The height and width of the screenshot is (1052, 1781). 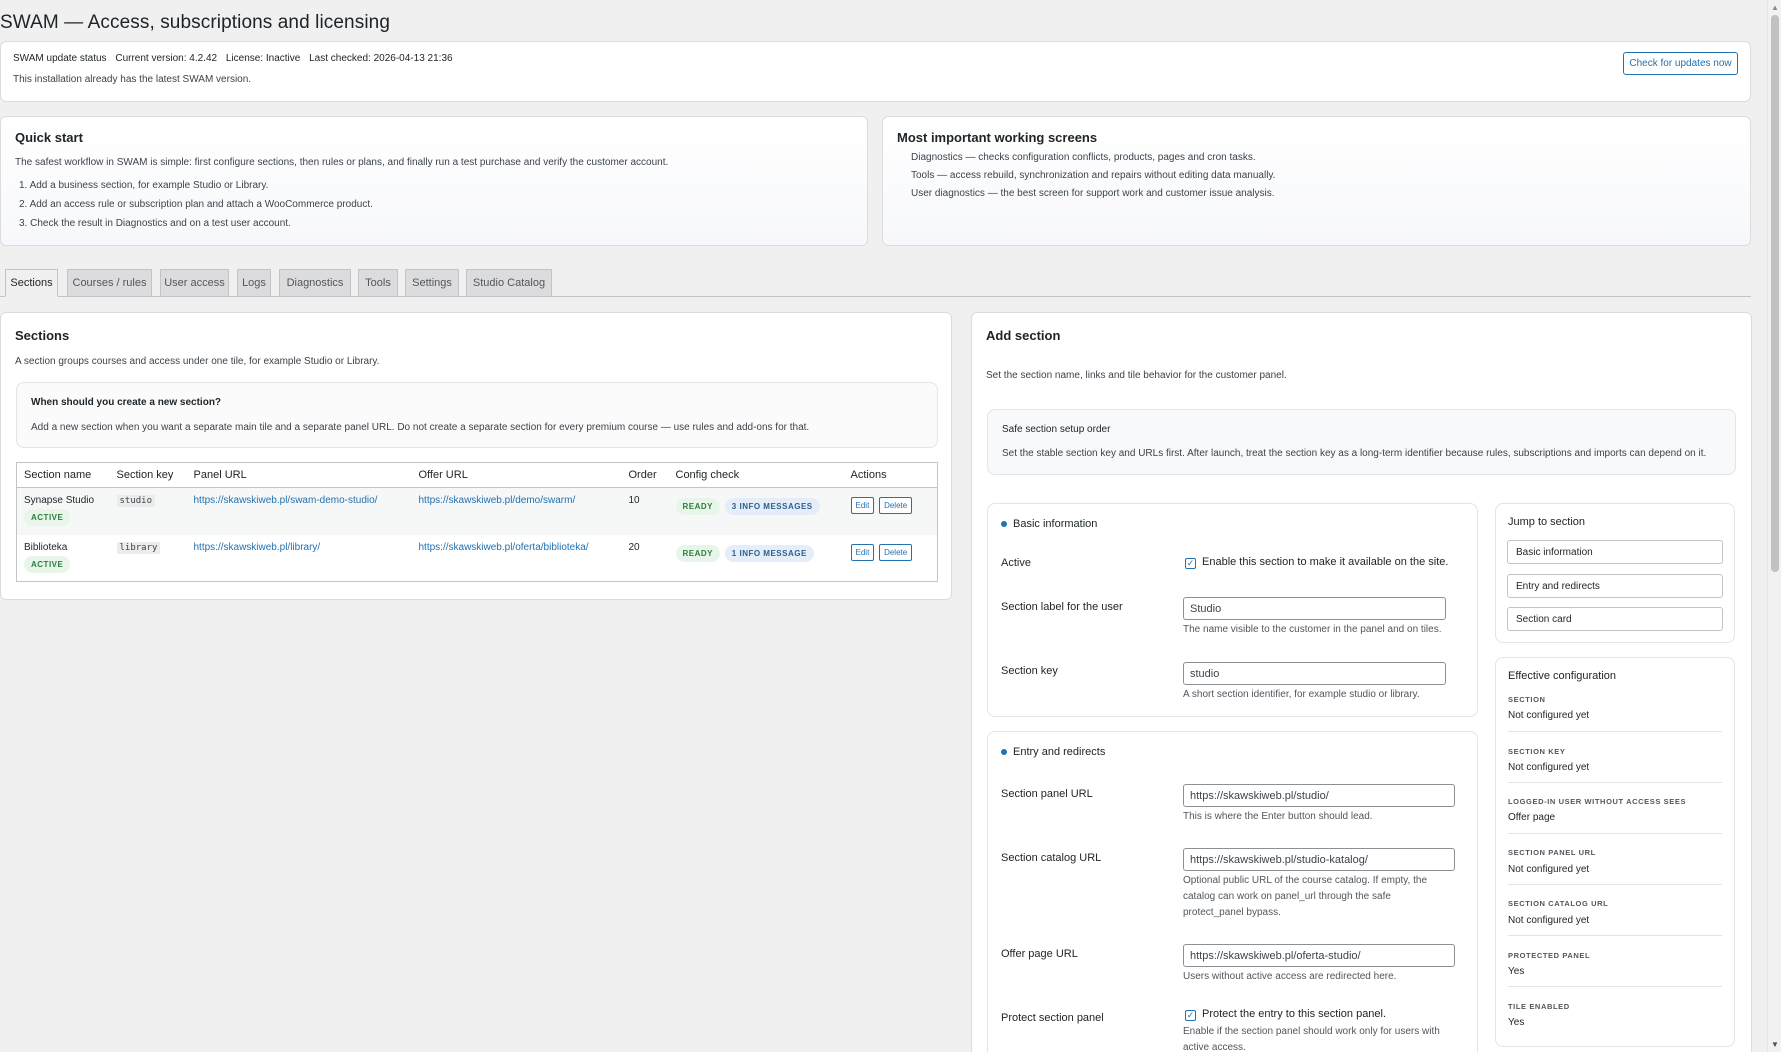 I want to click on arrow-up-icon: ▲, so click(x=1775, y=7).